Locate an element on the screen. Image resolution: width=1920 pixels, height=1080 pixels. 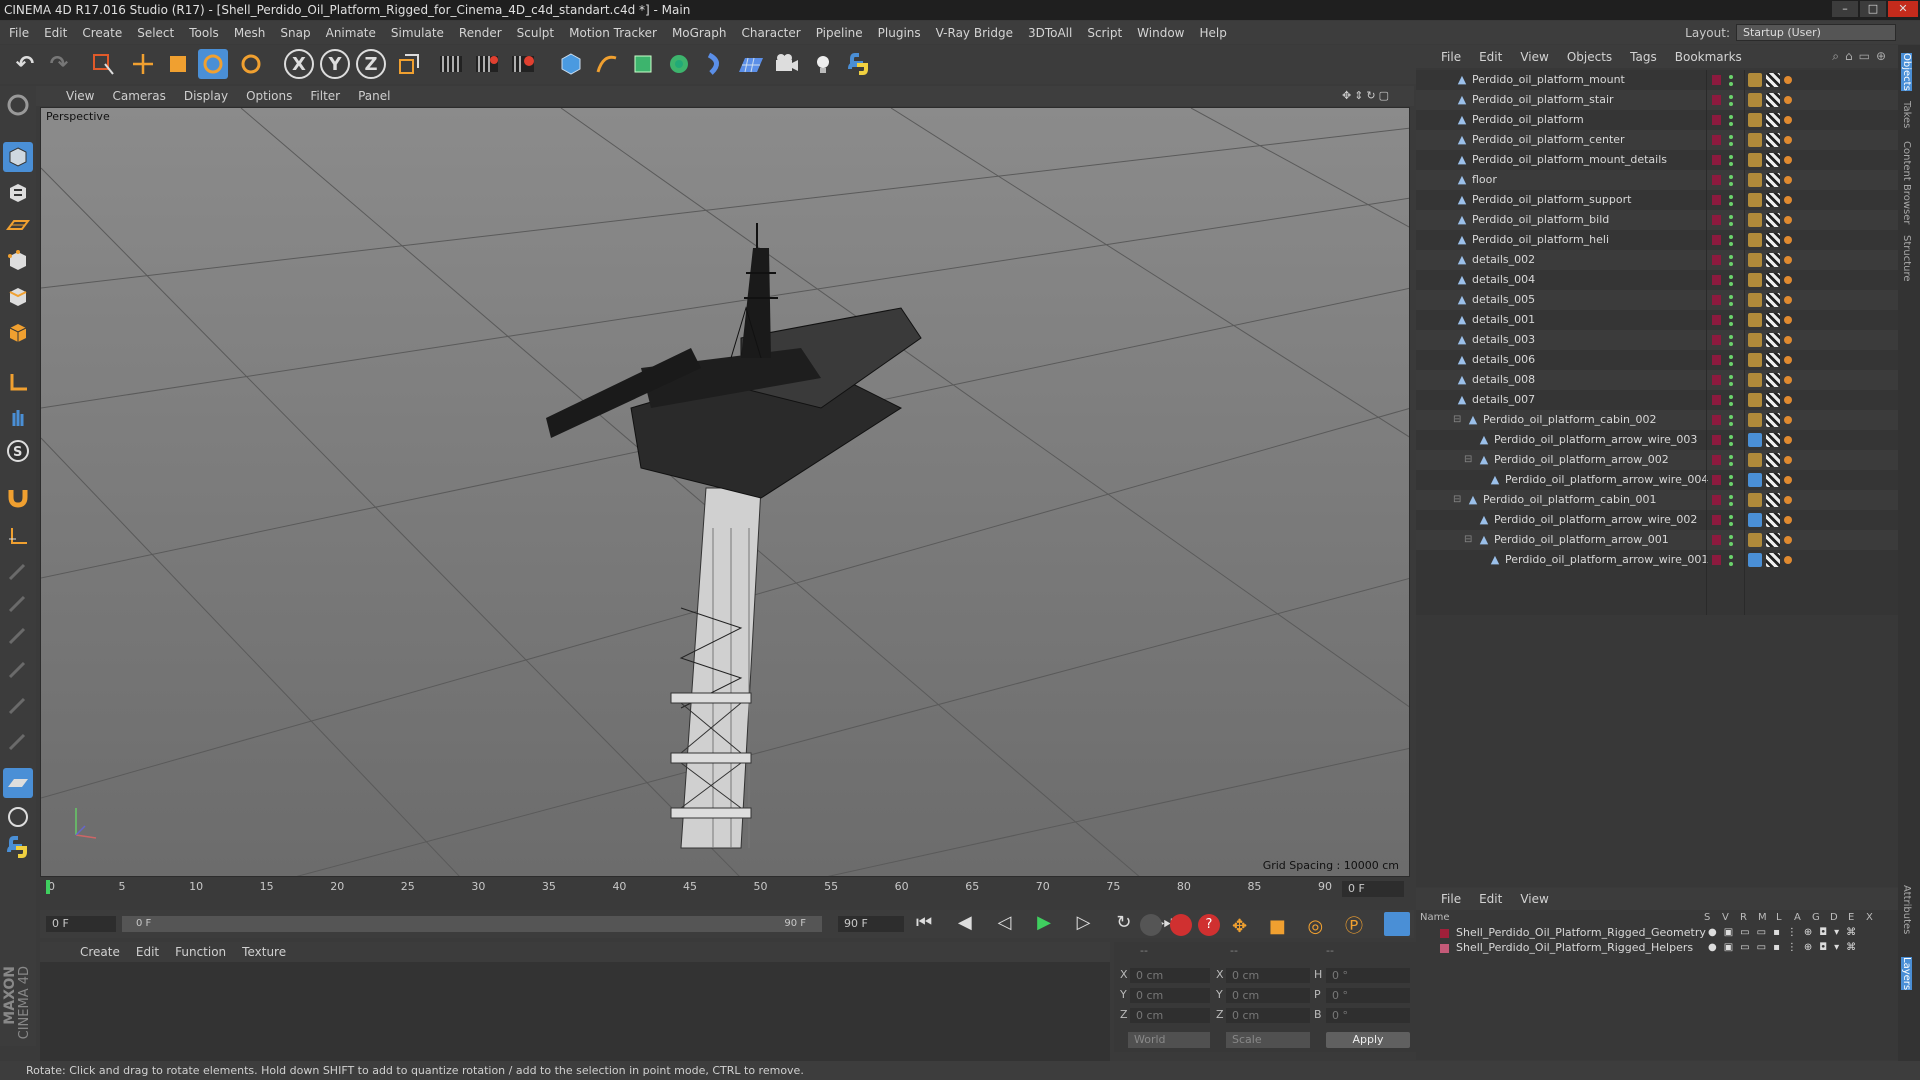
render-settings-icon is located at coordinates (523, 64).